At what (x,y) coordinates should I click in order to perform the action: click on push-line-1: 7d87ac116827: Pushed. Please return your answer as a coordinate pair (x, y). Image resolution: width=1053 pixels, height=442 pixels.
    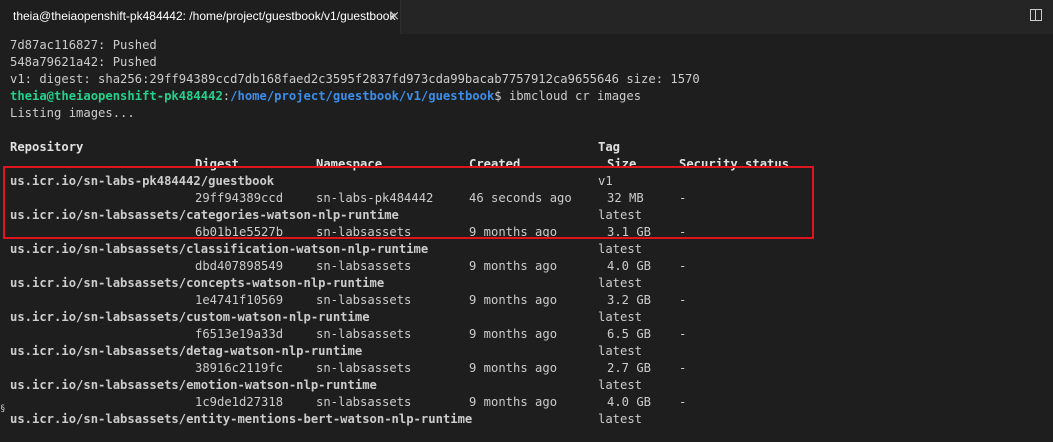
    Looking at the image, I should click on (83, 45).